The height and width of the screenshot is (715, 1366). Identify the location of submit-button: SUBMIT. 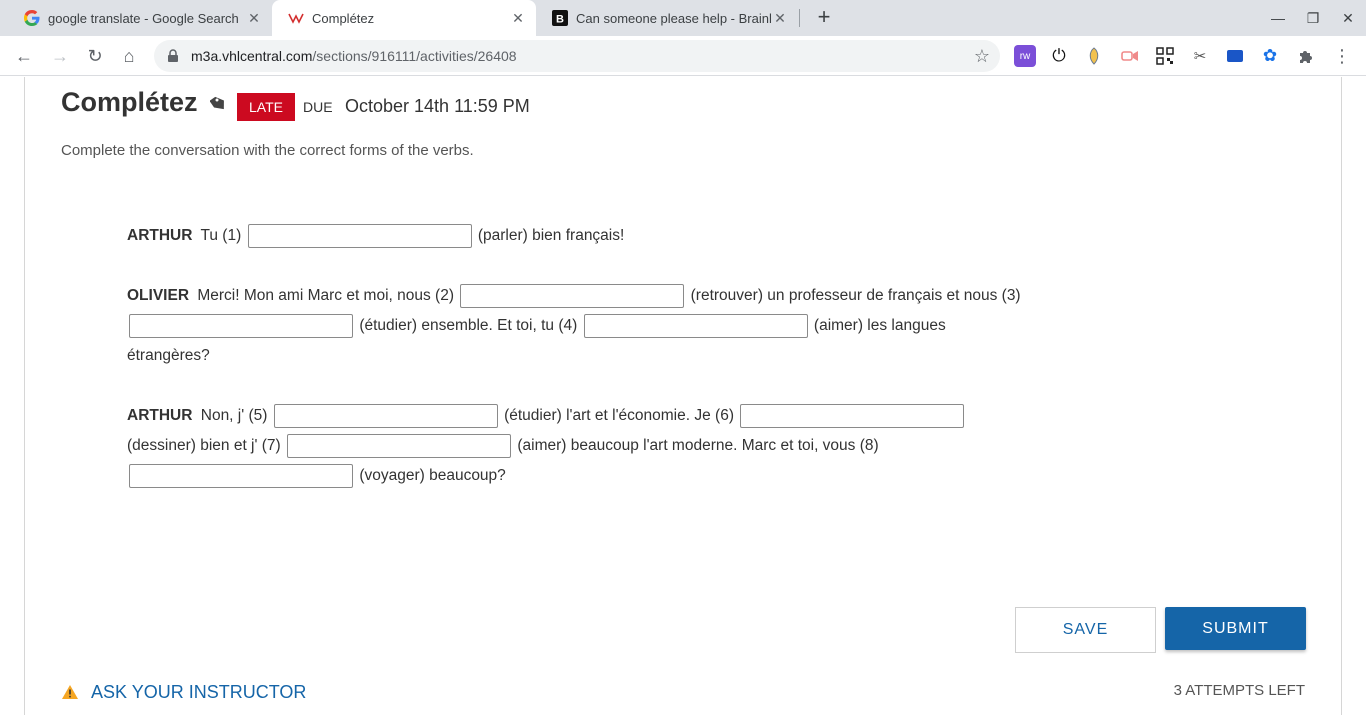
(1235, 628).